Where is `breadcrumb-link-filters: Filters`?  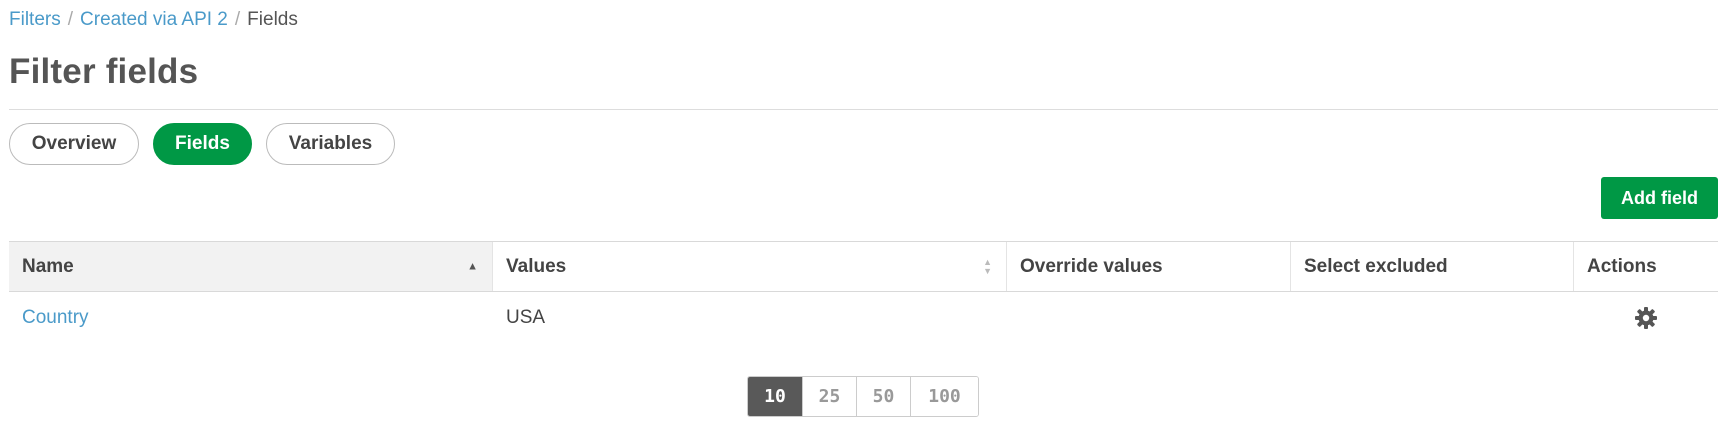 breadcrumb-link-filters: Filters is located at coordinates (35, 20).